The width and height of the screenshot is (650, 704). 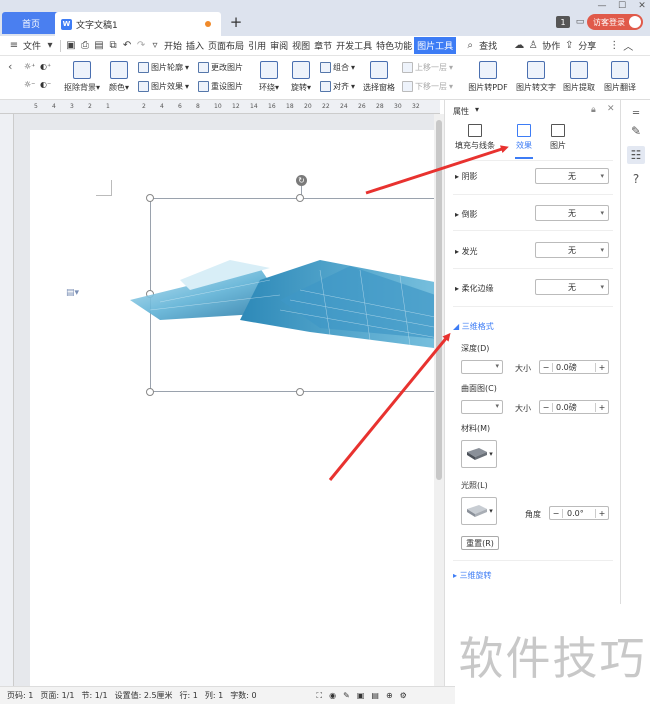 What do you see at coordinates (574, 367) in the screenshot?
I see `depth-size-stepper: − 0.0磅 +` at bounding box center [574, 367].